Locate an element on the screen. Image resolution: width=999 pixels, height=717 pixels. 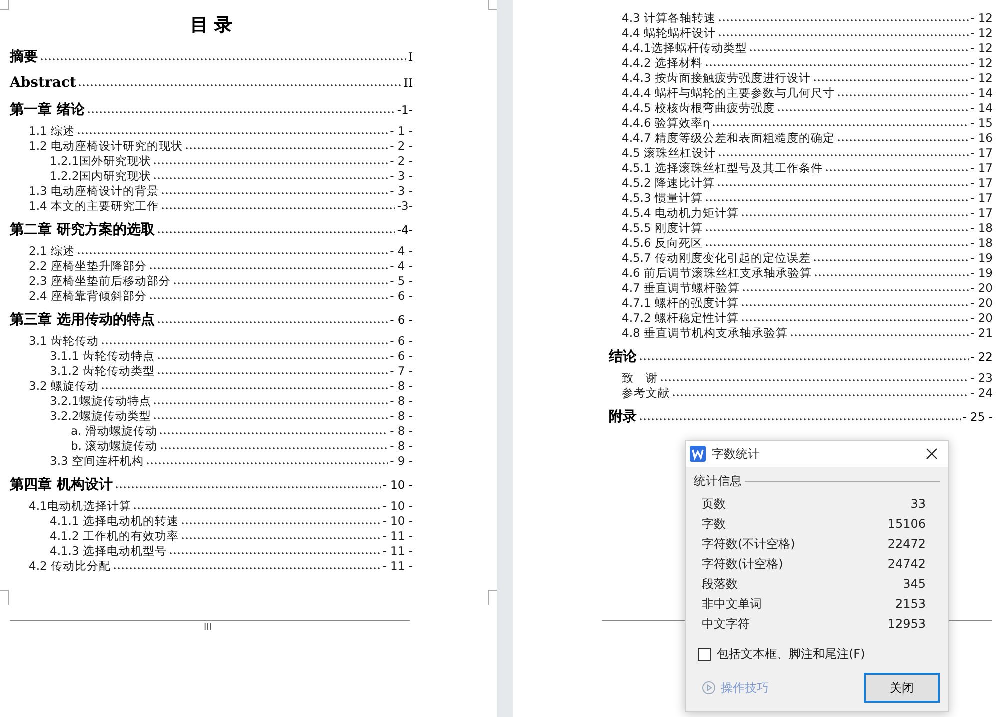
toc-entry: 4.4.7 精度等级公差和表面粗糙度的确定 is located at coordinates (728, 138).